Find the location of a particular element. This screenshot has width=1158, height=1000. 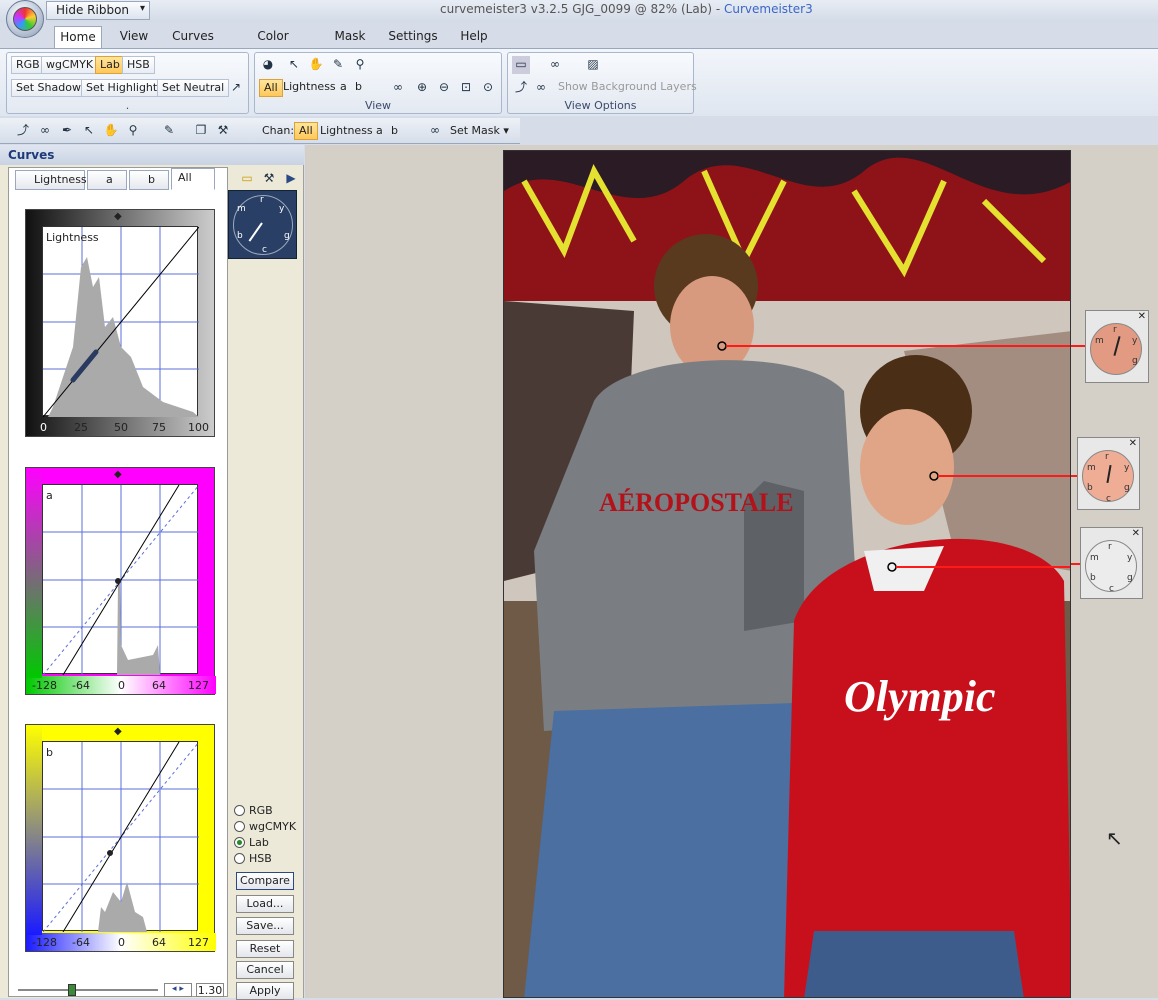

tab-home: Home is located at coordinates (78, 37).